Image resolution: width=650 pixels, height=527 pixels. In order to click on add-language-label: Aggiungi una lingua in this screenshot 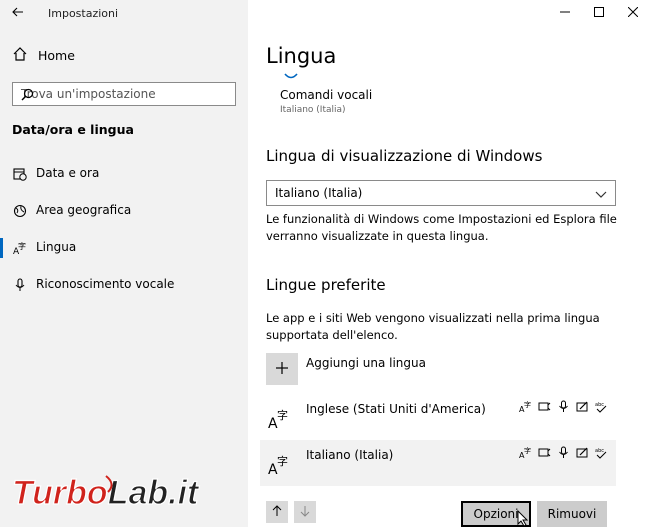, I will do `click(366, 363)`.